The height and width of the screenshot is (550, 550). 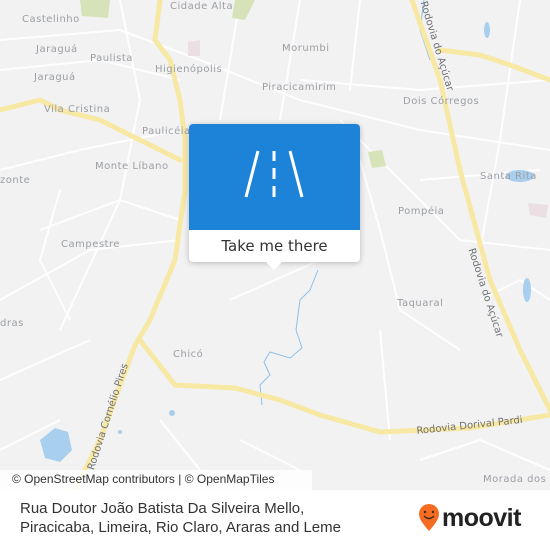 I want to click on moovit-logo: moovit, so click(x=469, y=518).